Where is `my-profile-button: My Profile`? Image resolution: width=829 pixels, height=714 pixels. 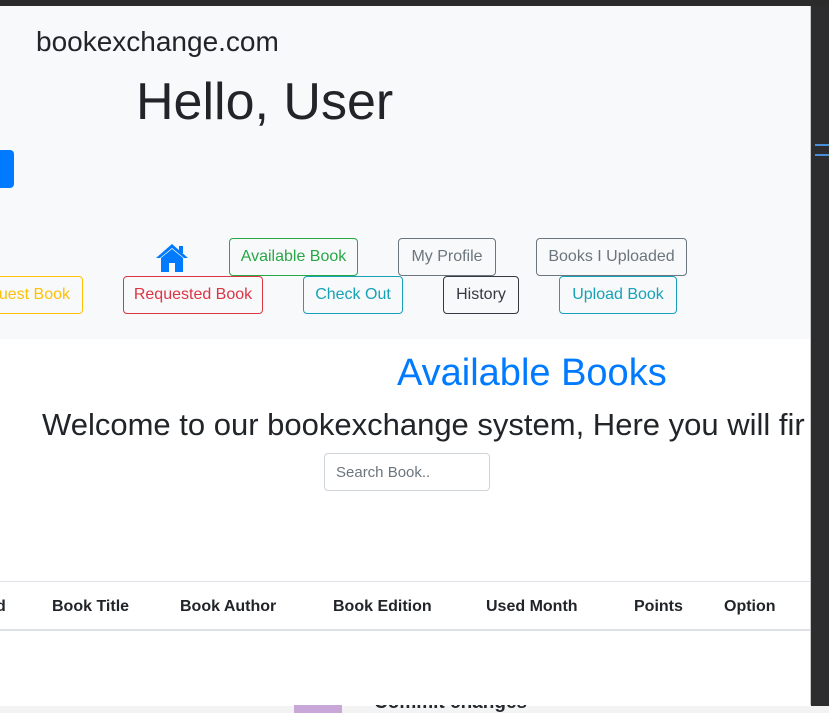
my-profile-button: My Profile is located at coordinates (447, 257).